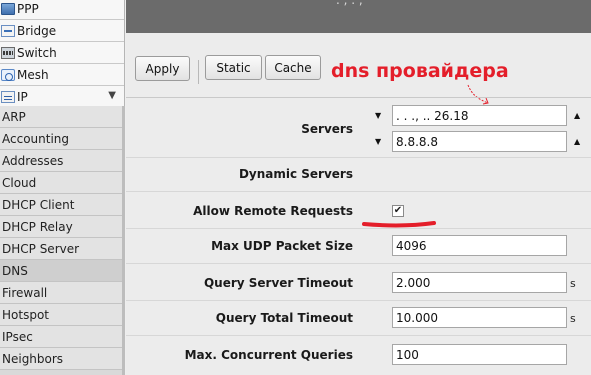 The height and width of the screenshot is (375, 591). Describe the element at coordinates (358, 16) in the screenshot. I see `page-header: . , . ,` at that location.